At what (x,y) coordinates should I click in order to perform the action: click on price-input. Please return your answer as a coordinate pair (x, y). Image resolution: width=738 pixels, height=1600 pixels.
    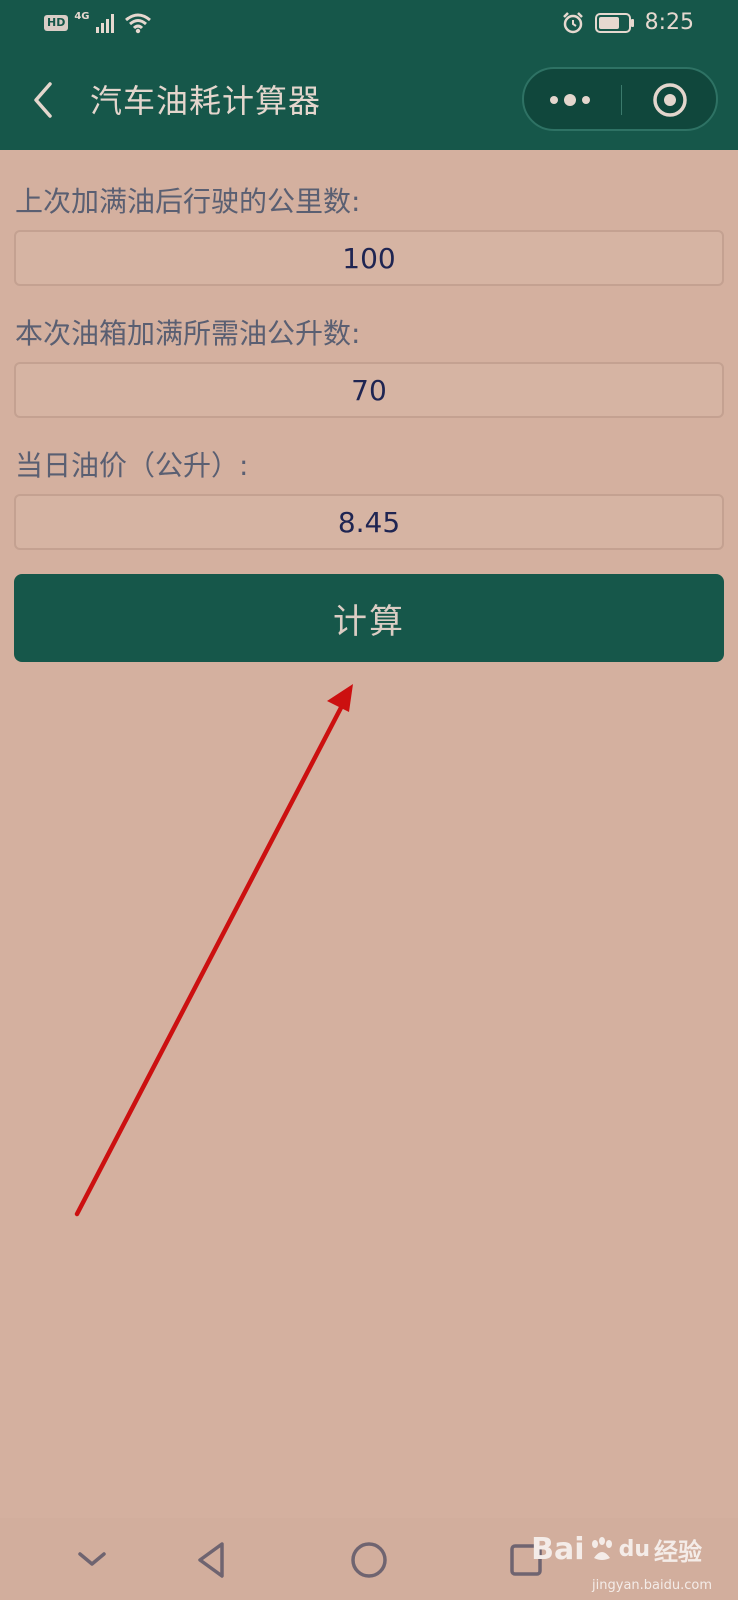
    Looking at the image, I should click on (369, 522).